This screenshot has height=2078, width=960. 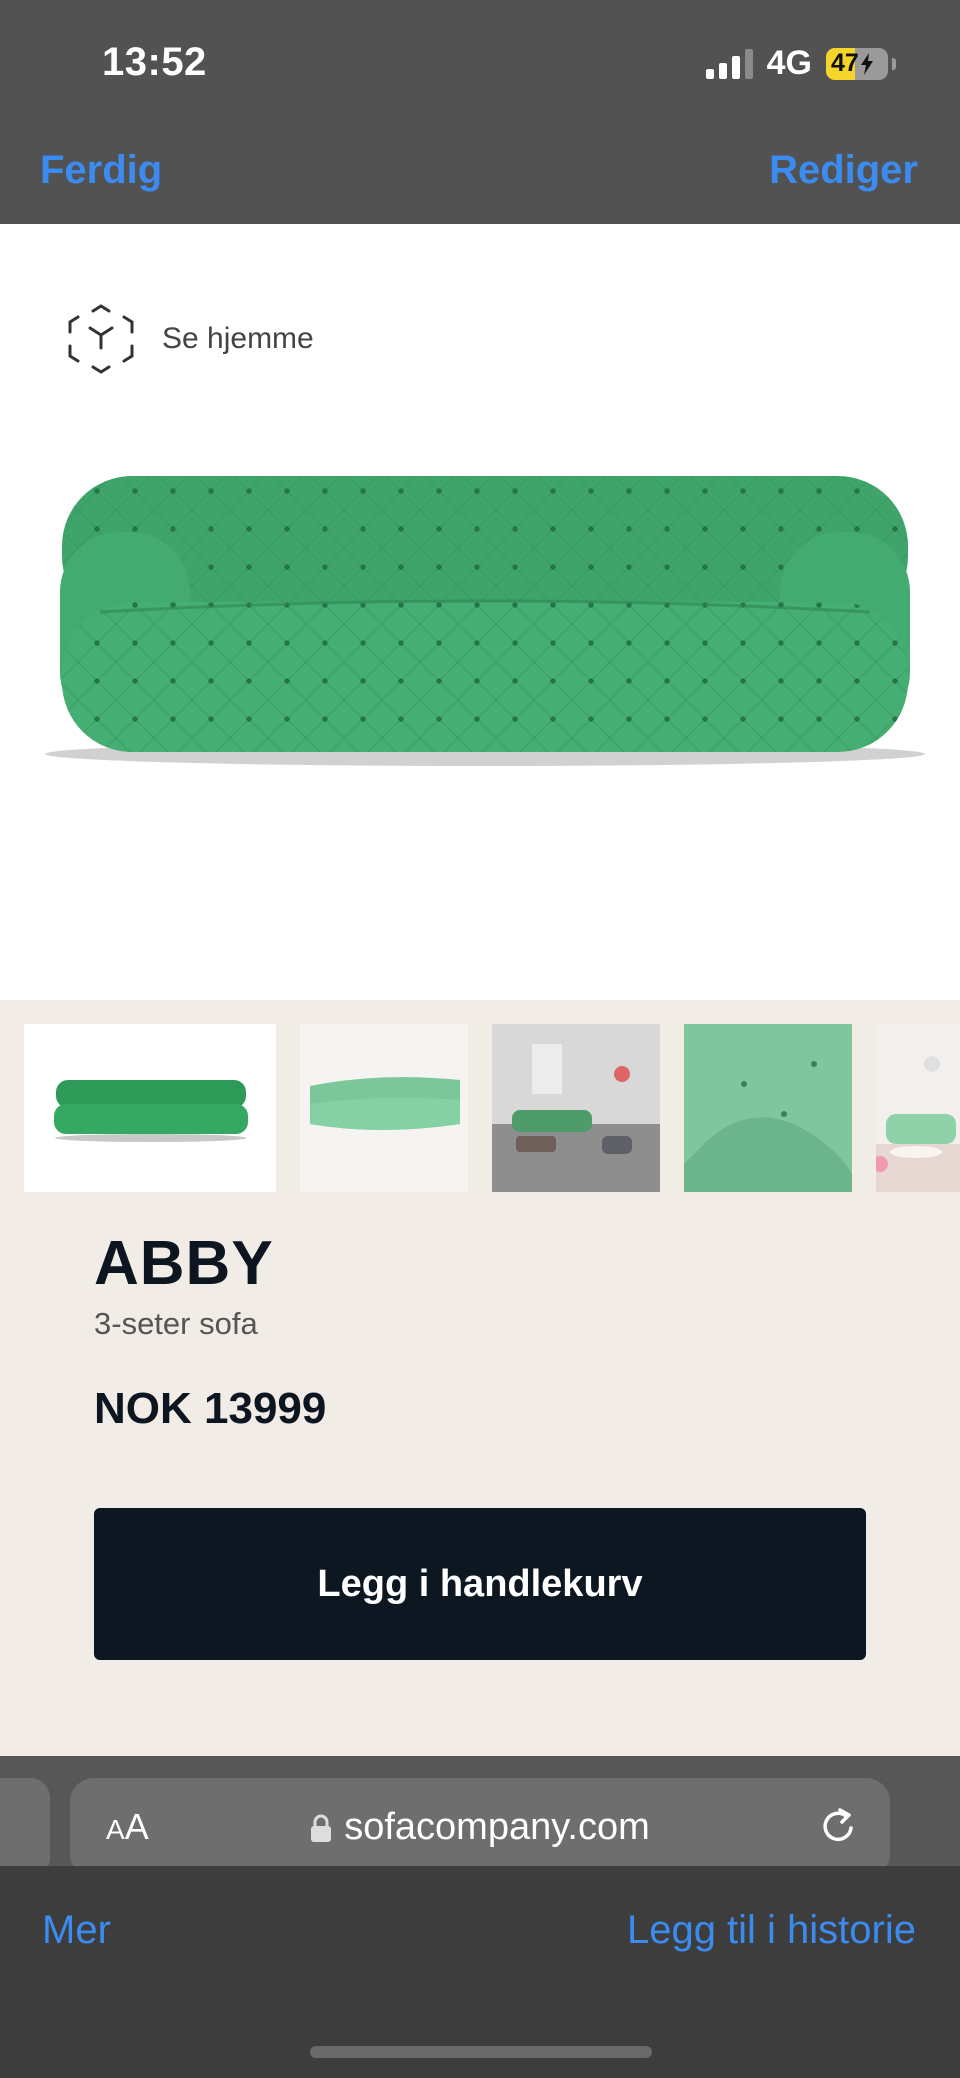 What do you see at coordinates (76, 1930) in the screenshot?
I see `more-button: Mer` at bounding box center [76, 1930].